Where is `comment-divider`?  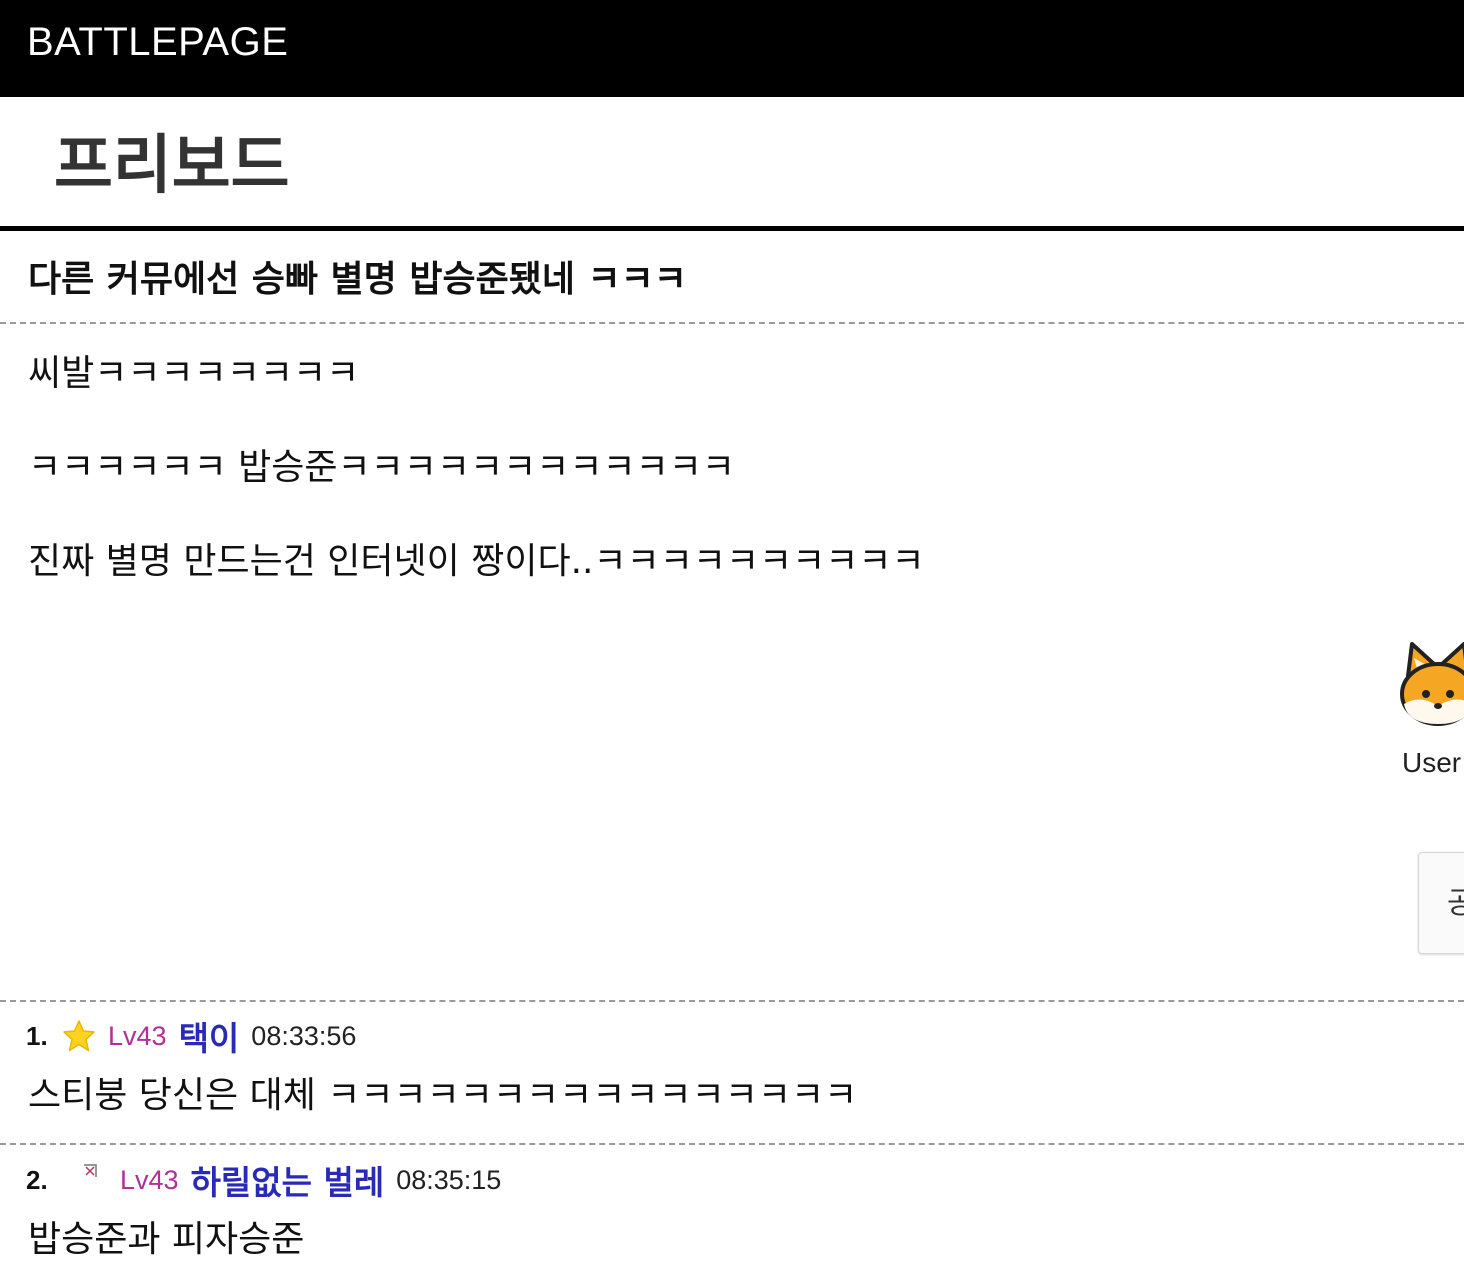 comment-divider is located at coordinates (732, 1144).